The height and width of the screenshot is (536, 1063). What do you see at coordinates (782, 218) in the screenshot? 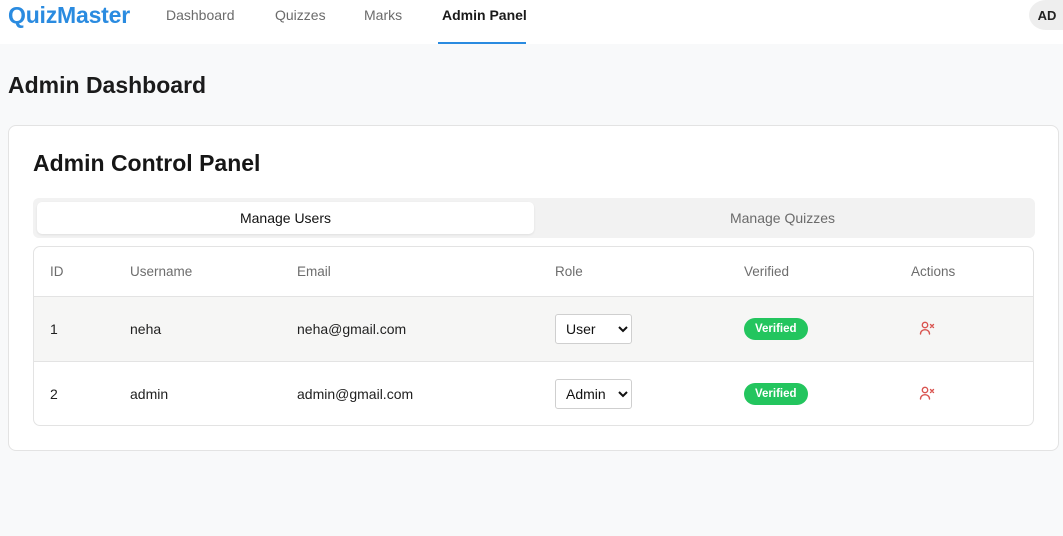
I see `tab-manage-quizzes: Manage Quizzes` at bounding box center [782, 218].